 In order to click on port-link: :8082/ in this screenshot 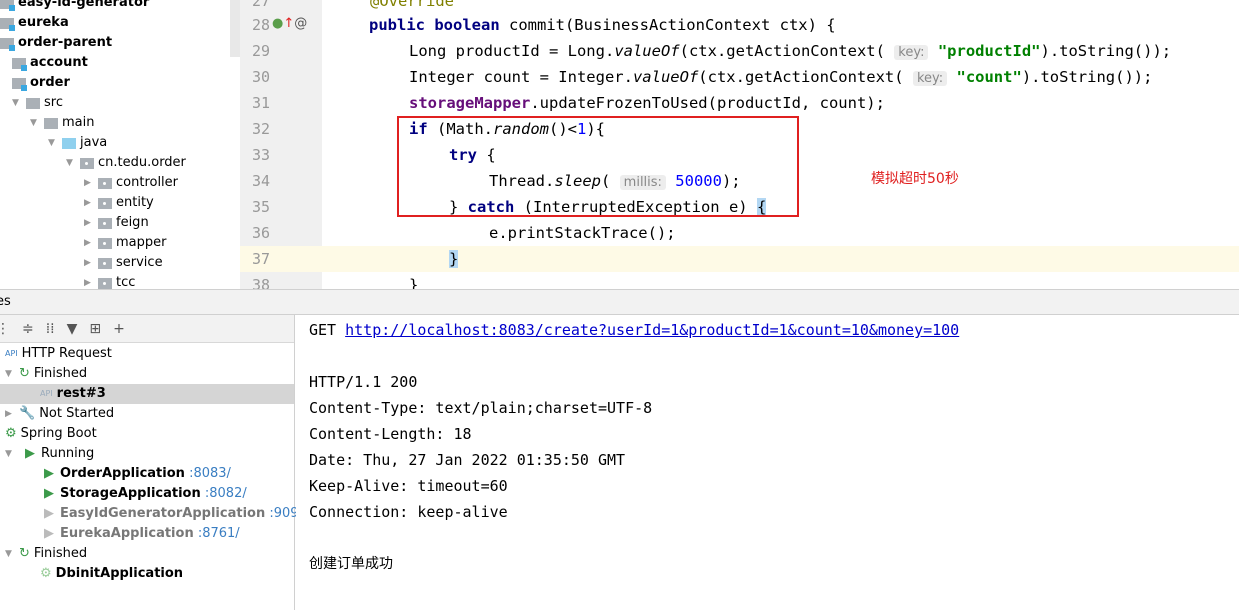, I will do `click(226, 494)`.